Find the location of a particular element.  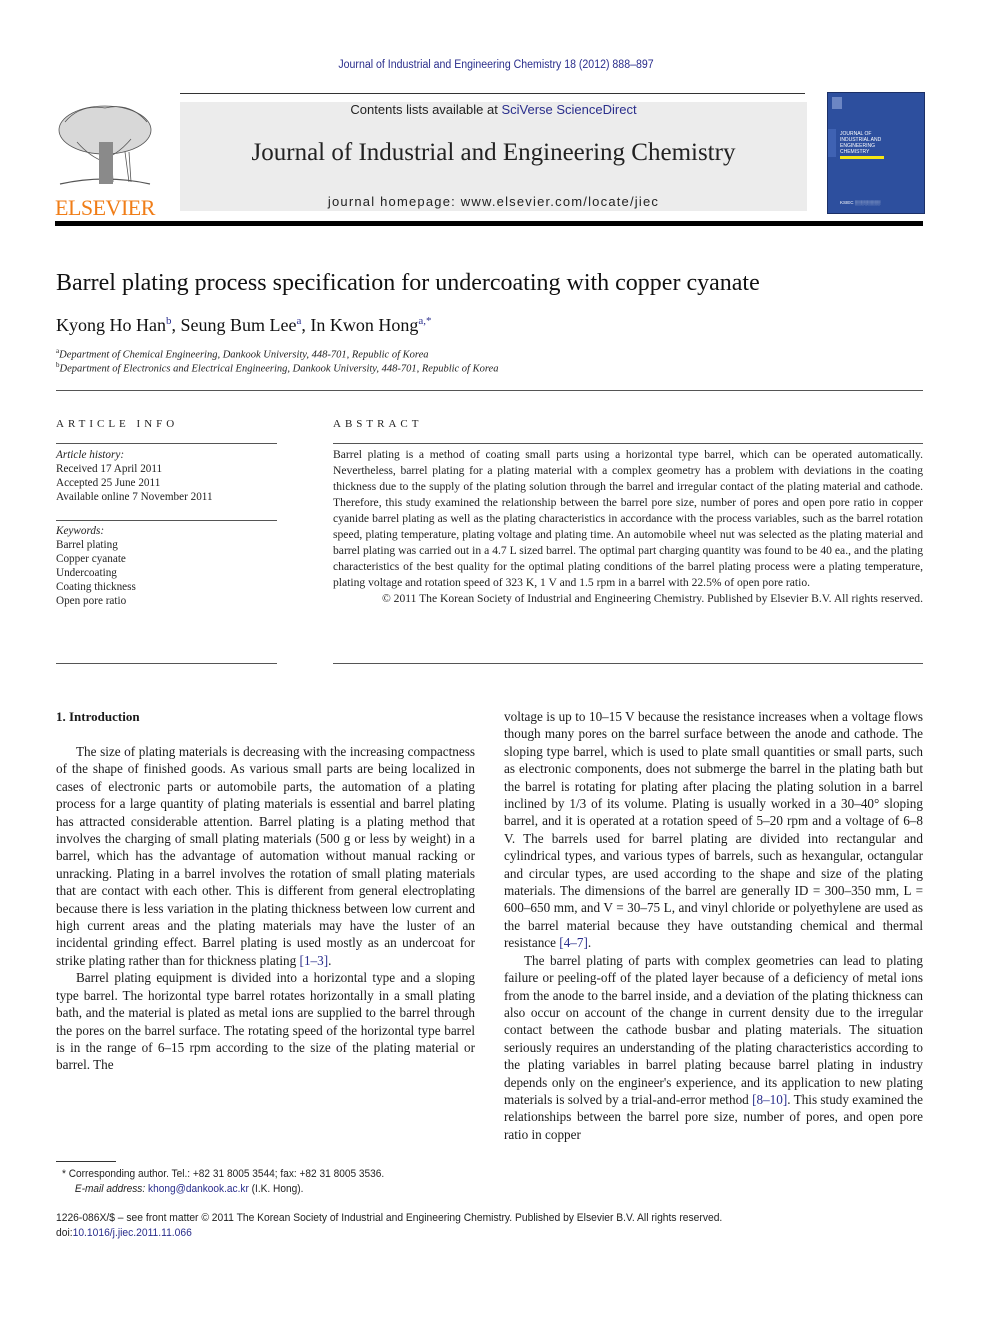

citation-link: [1–3] is located at coordinates (314, 960).